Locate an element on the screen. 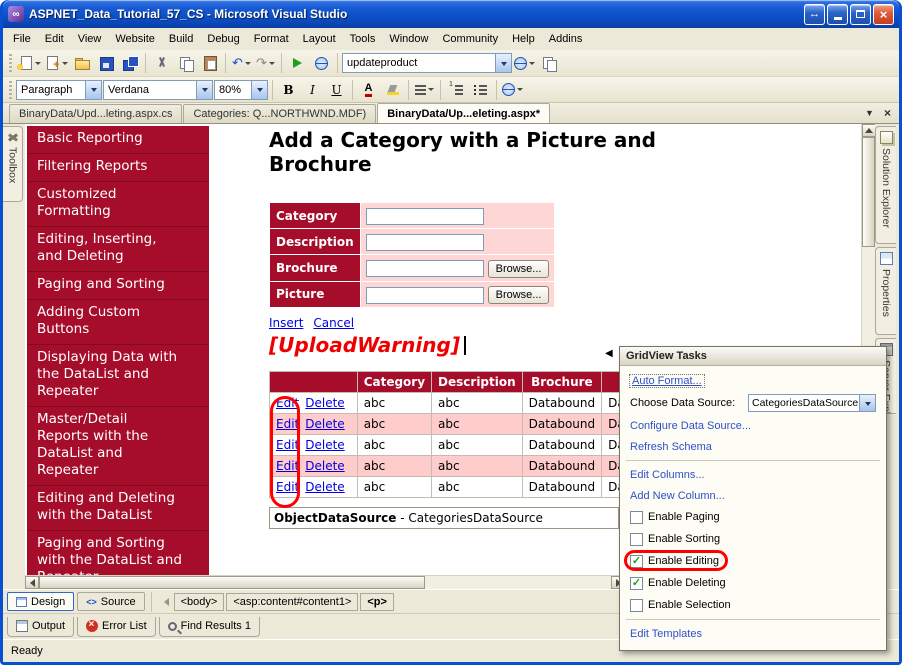  hyperlink-button is located at coordinates (512, 90).